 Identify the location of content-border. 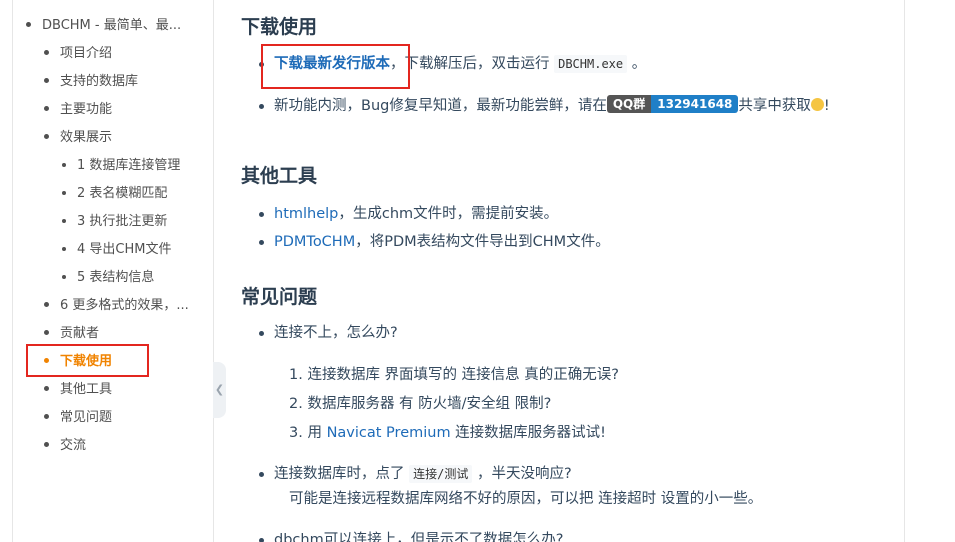
(904, 271).